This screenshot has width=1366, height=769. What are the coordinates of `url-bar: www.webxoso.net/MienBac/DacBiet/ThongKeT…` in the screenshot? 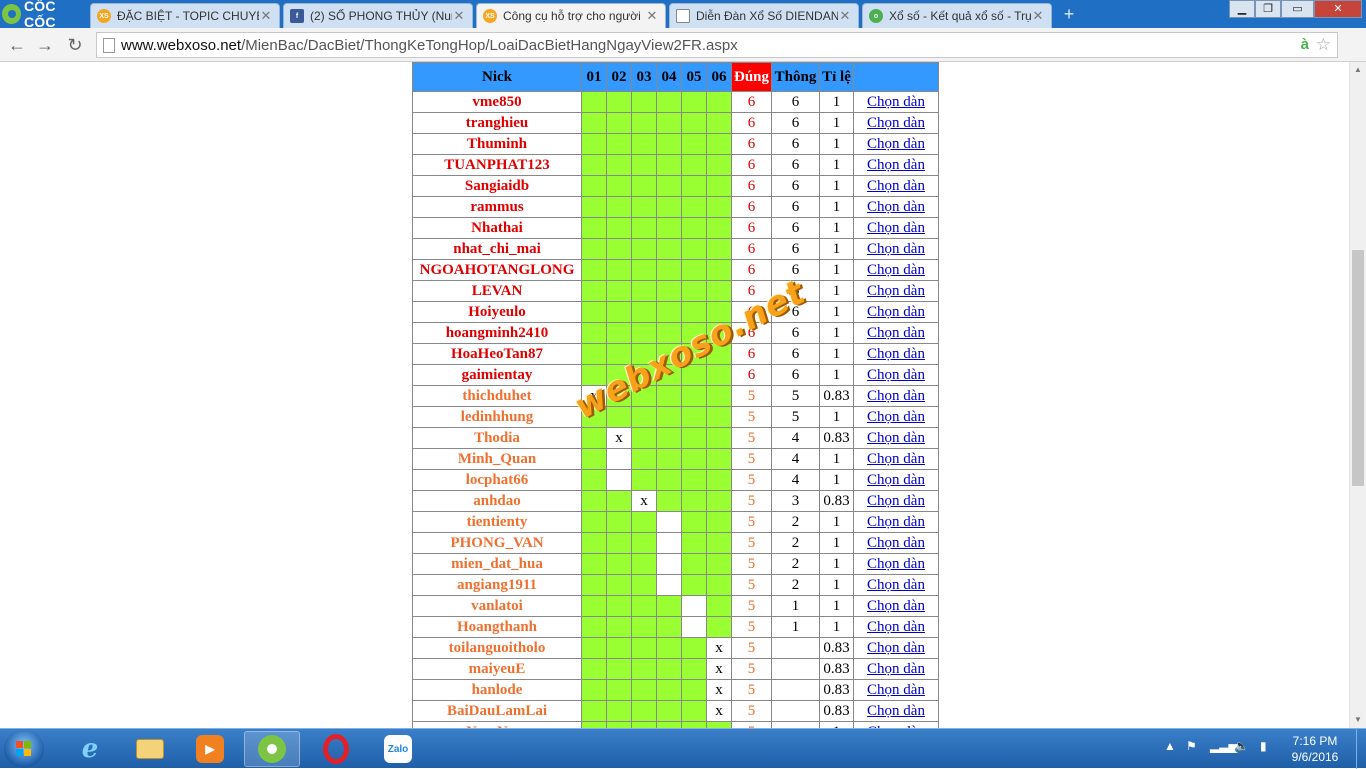 It's located at (717, 45).